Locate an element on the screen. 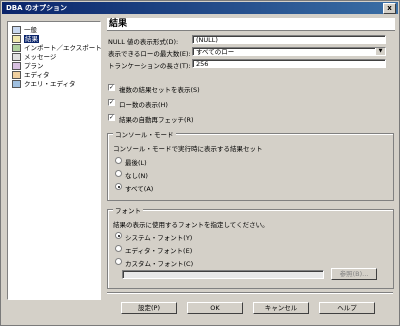  title-bar: DBA のオプション x is located at coordinates (200, 8).